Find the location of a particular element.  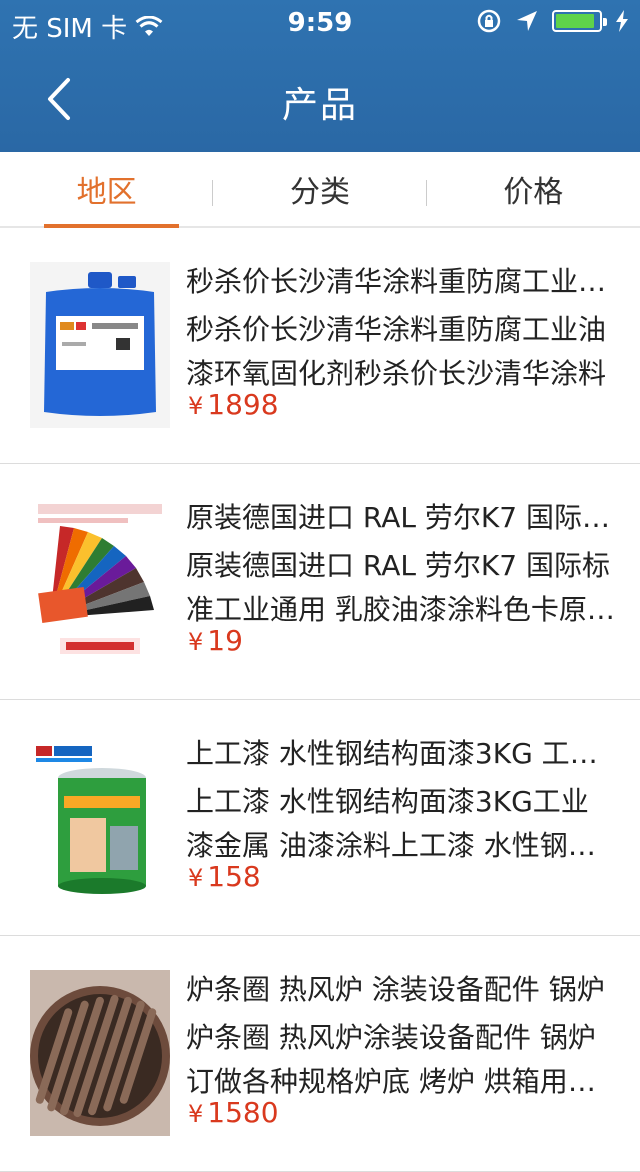

price-value: 19 is located at coordinates (225, 640).